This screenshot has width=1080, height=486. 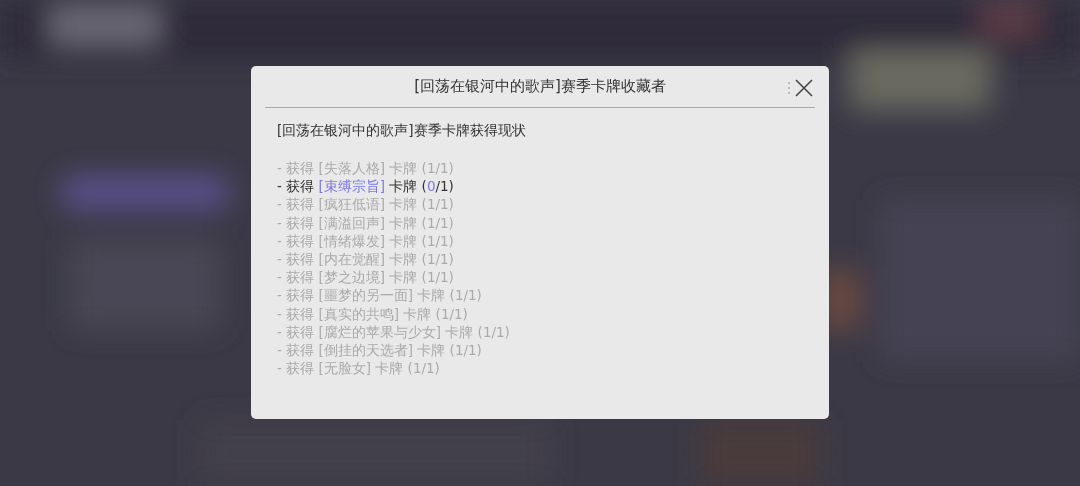 I want to click on card-progress-item: - 获得 [腐烂的苹果与少女] 卡牌 (1/1), so click(x=394, y=332).